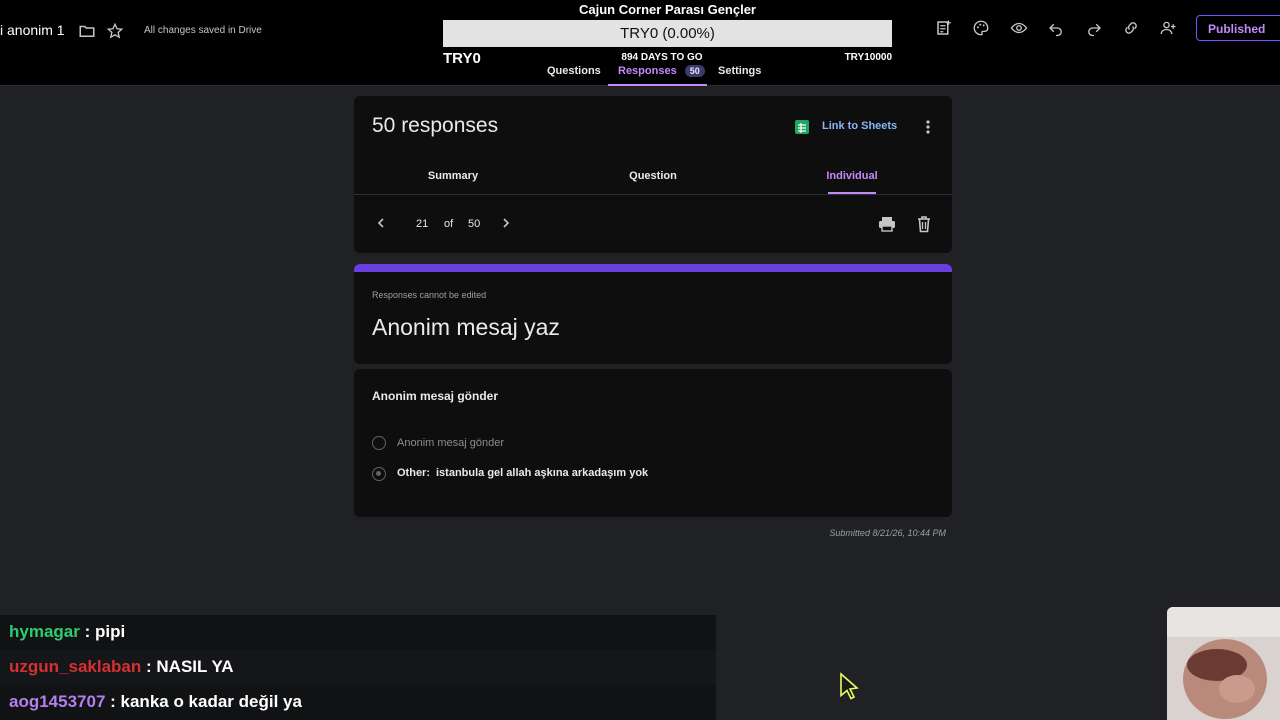  Describe the element at coordinates (474, 224) in the screenshot. I see `total-responses-number: 50` at that location.